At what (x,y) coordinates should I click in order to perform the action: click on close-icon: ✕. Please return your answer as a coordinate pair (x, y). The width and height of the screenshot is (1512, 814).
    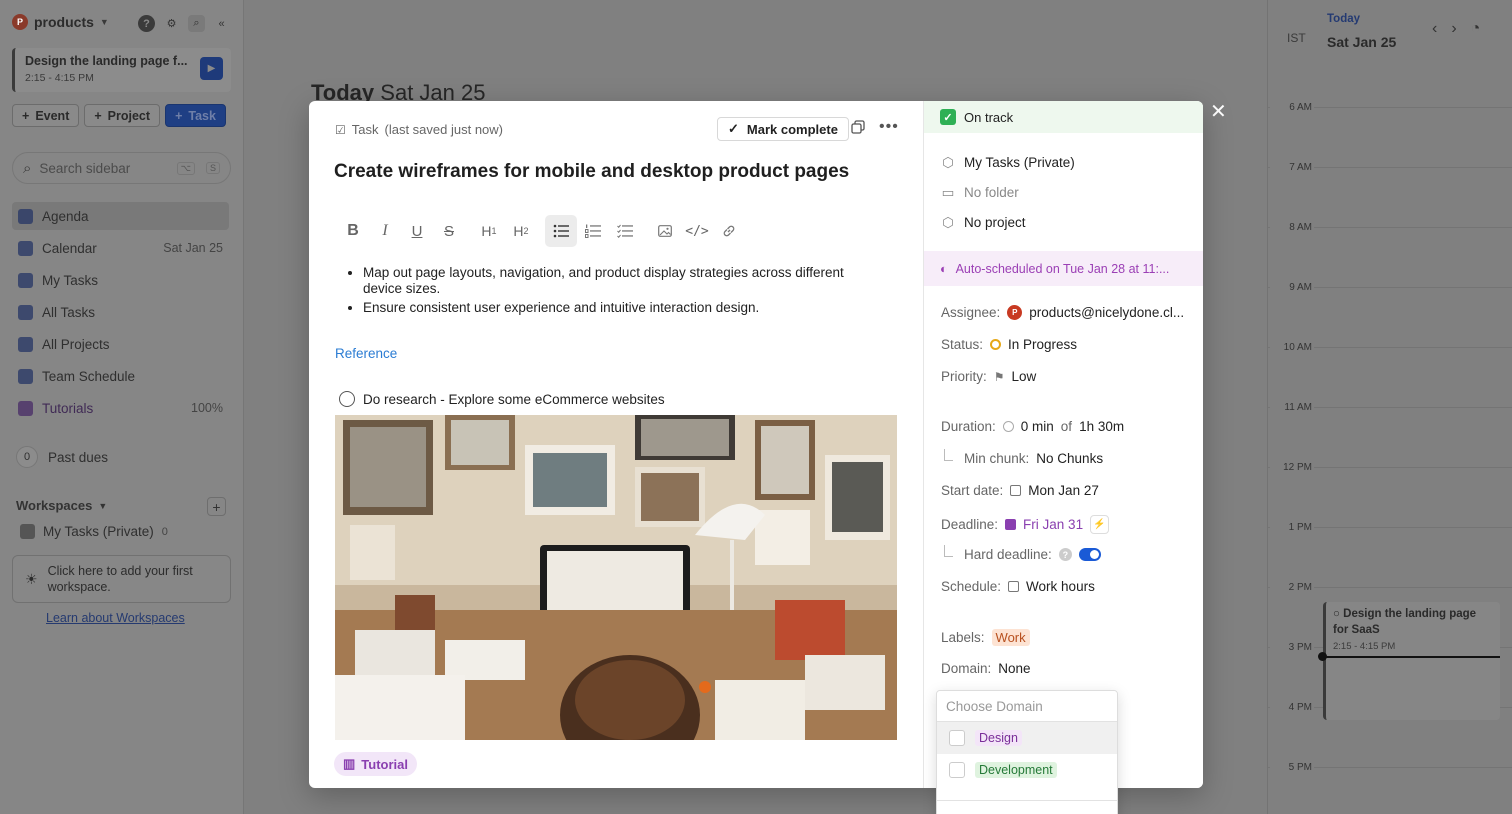
    Looking at the image, I should click on (1218, 112).